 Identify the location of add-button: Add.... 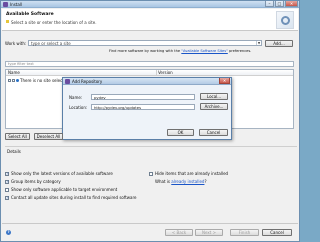
(279, 43).